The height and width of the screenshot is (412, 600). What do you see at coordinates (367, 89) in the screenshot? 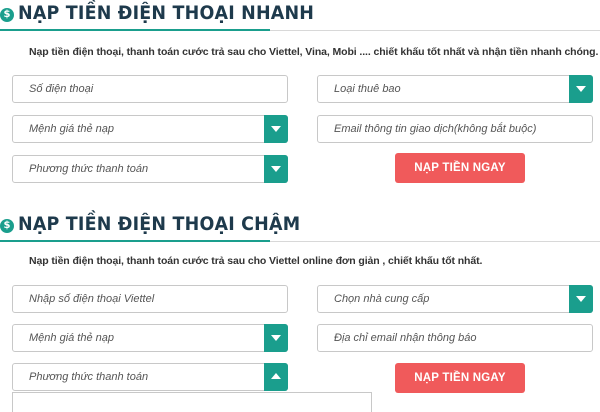
I see `subscriber-type-placeholder: Loại thuê bao` at bounding box center [367, 89].